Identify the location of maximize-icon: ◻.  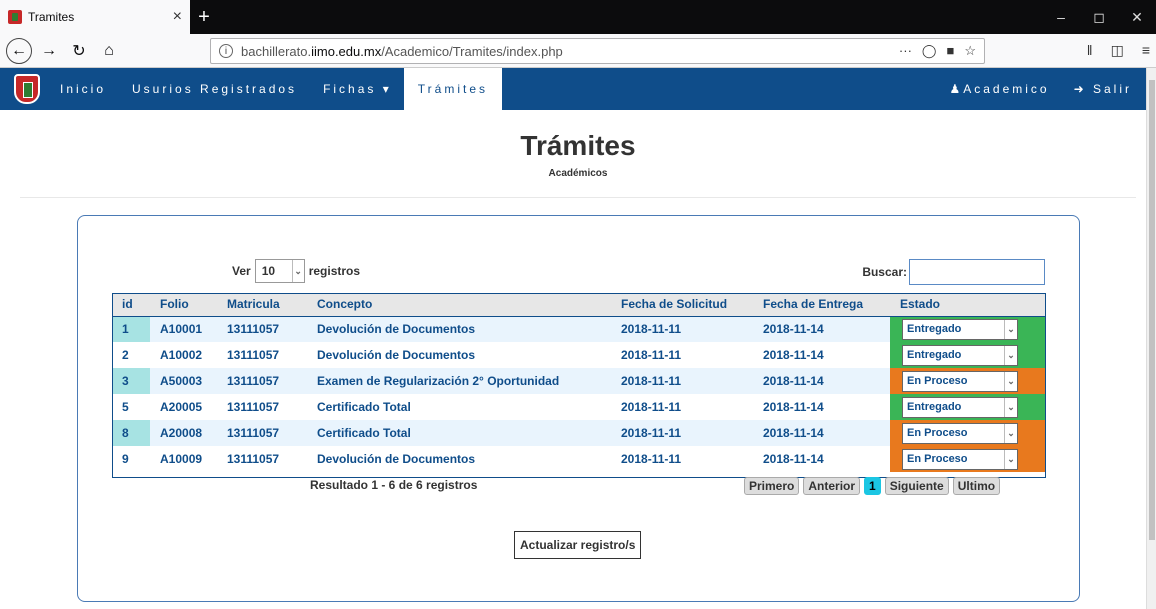
(1099, 17).